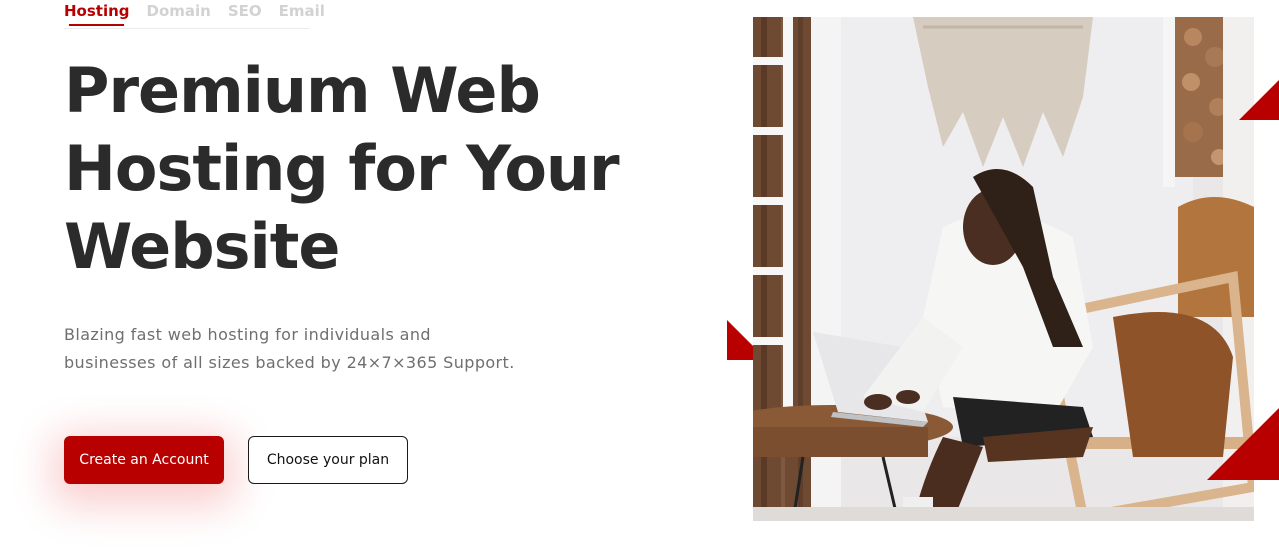 Image resolution: width=1279 pixels, height=548 pixels. Describe the element at coordinates (328, 460) in the screenshot. I see `choose-plan-button: Choose your plan` at that location.